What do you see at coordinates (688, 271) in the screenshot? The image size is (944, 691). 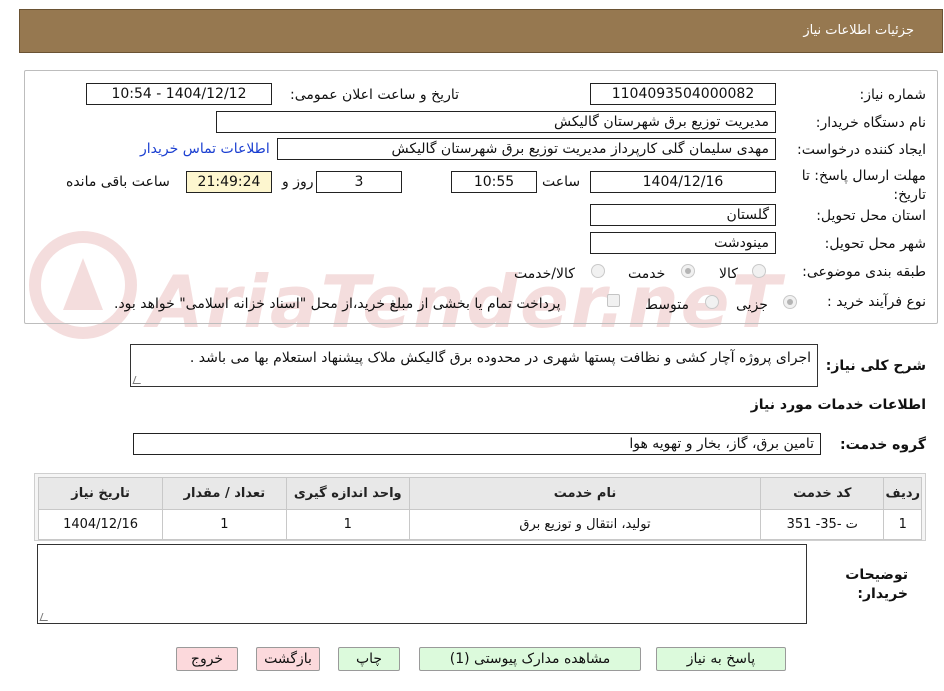 I see `category-radio-service` at bounding box center [688, 271].